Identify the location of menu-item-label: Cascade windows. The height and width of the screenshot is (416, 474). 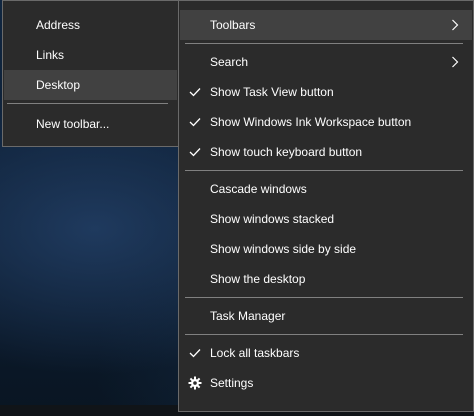
(258, 189).